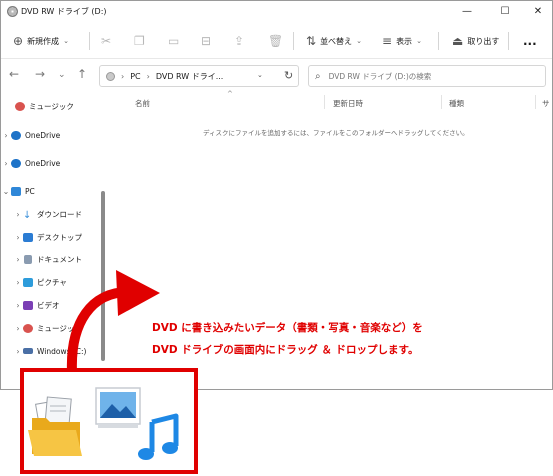  I want to click on cut-button: ✂, so click(106, 41).